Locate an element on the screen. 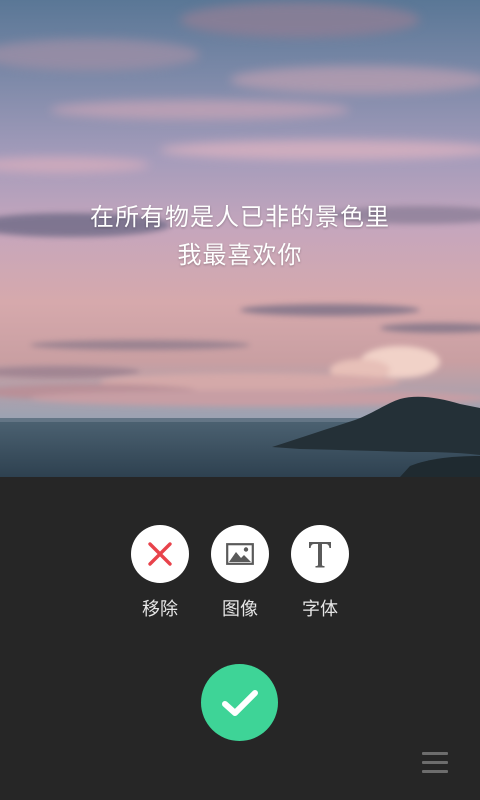  image-button is located at coordinates (240, 554).